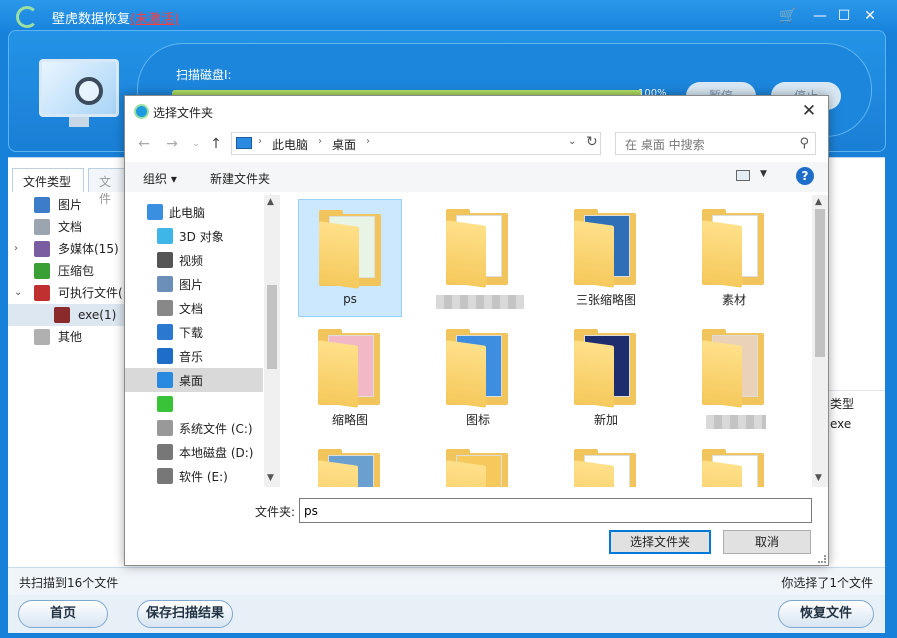 Image resolution: width=897 pixels, height=638 pixels. Describe the element at coordinates (344, 144) in the screenshot. I see `breadcrumb-desktop: 桌面` at that location.